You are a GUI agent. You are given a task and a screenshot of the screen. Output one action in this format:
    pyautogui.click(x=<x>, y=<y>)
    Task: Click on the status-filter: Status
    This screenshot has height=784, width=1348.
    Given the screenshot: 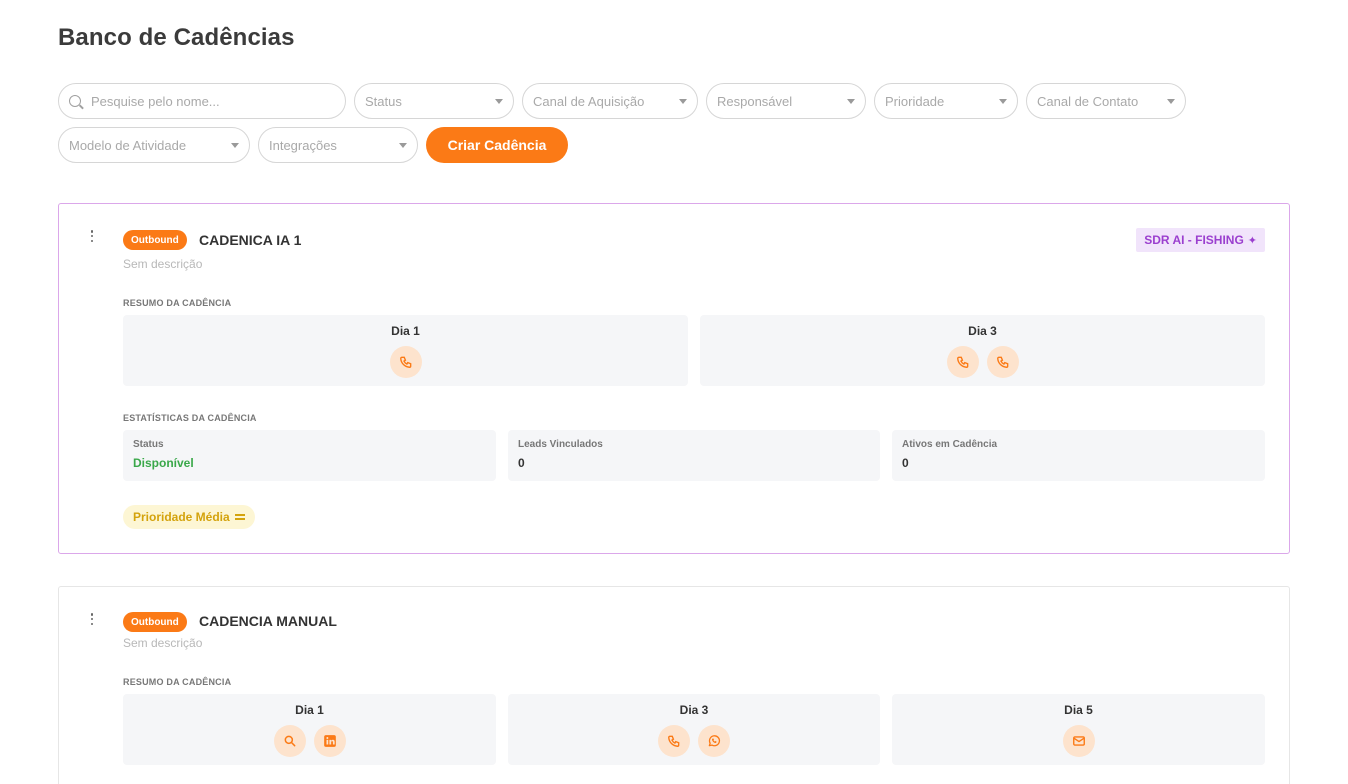 What is the action you would take?
    pyautogui.click(x=434, y=101)
    